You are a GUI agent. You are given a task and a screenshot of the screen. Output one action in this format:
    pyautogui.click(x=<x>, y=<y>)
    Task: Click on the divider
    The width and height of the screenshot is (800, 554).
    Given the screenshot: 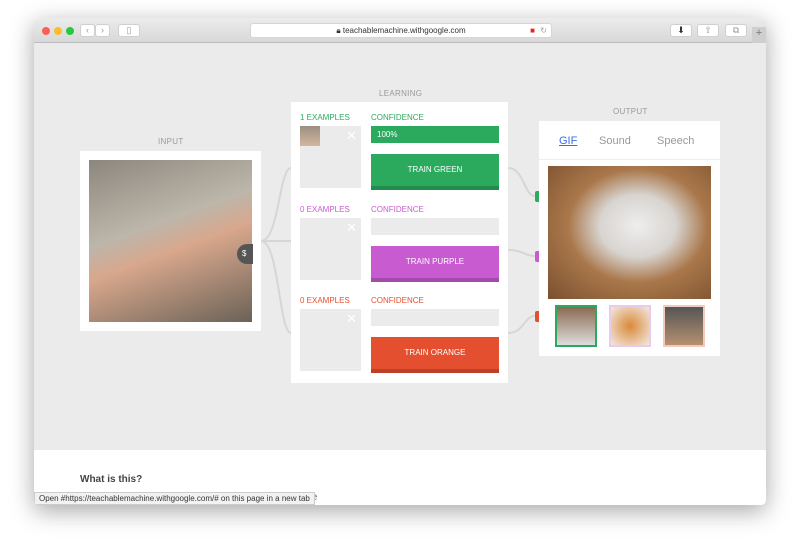 What is the action you would take?
    pyautogui.click(x=629, y=159)
    